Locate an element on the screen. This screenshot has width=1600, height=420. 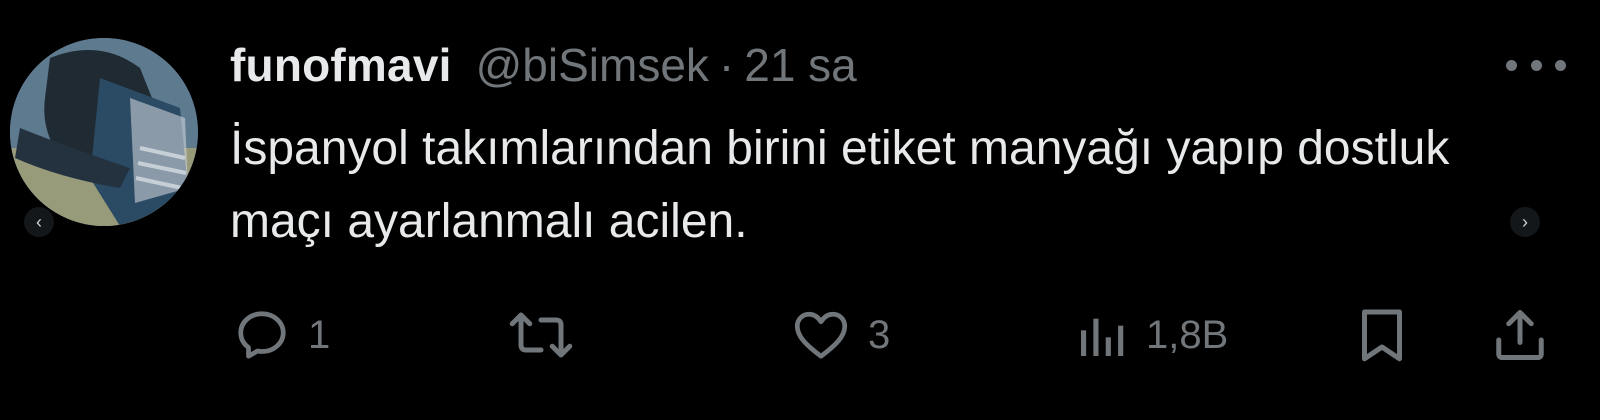
bookmark-button is located at coordinates (1382, 335).